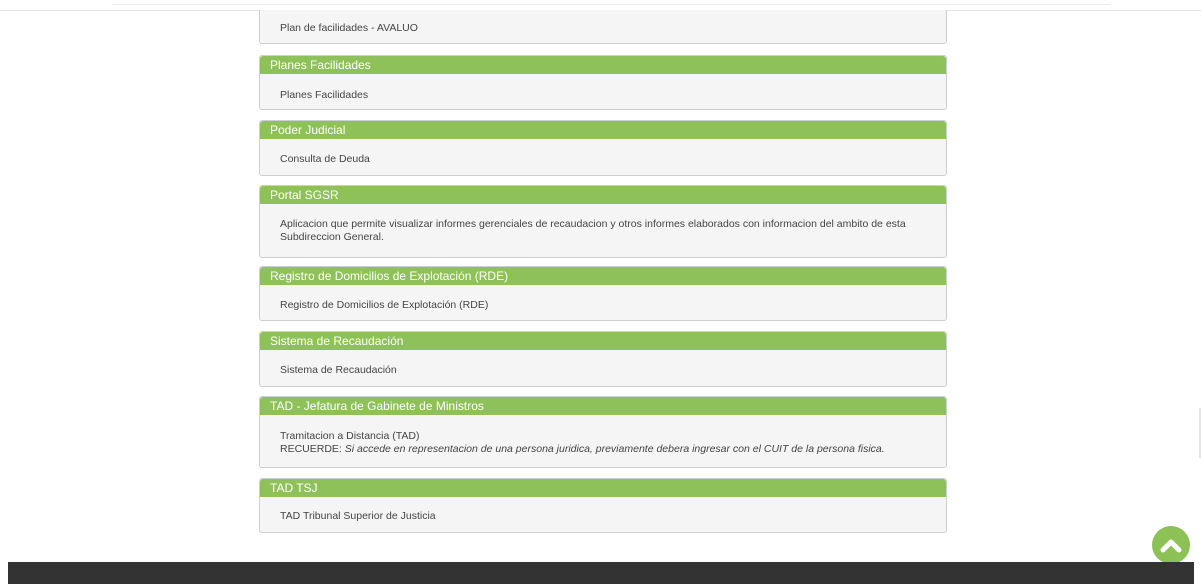 The width and height of the screenshot is (1201, 584). I want to click on panel-link: Consulta de Deuda, so click(325, 159).